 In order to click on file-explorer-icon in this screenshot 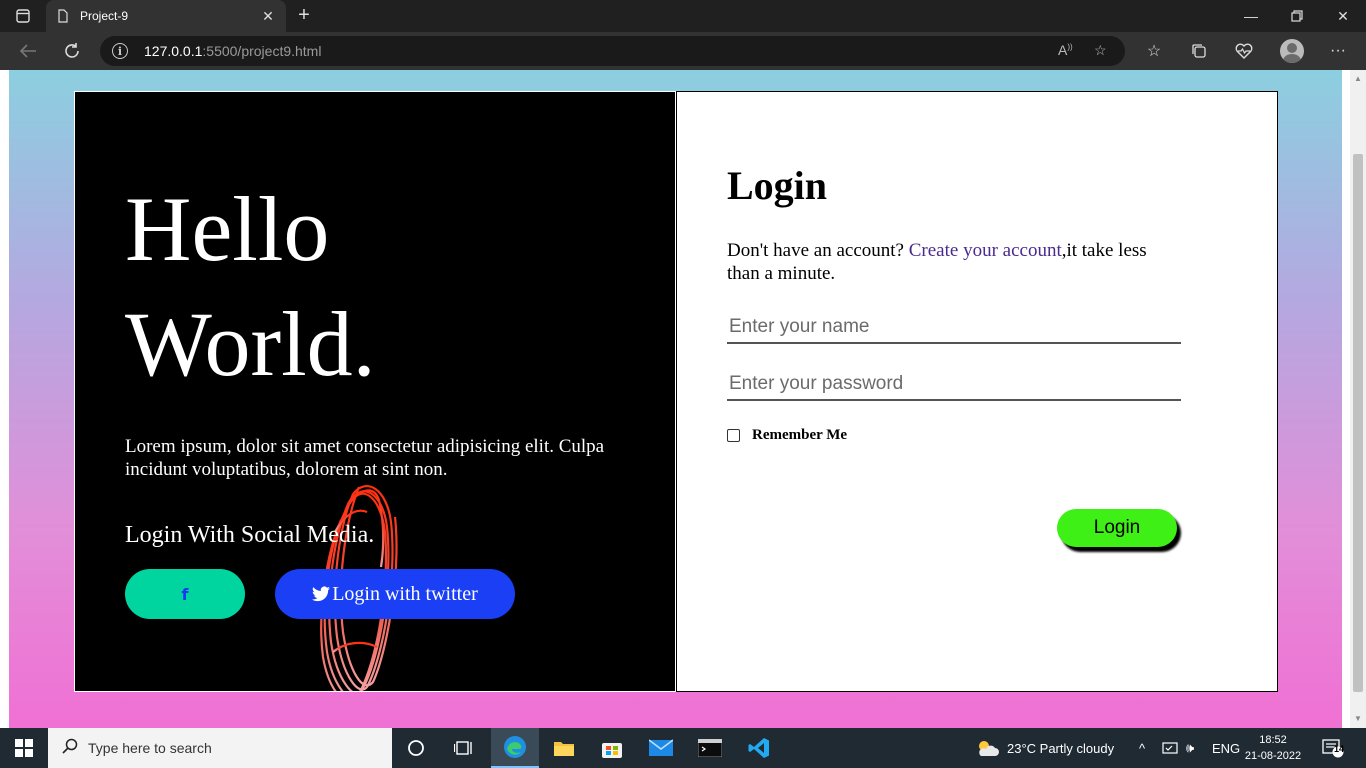, I will do `click(564, 748)`.